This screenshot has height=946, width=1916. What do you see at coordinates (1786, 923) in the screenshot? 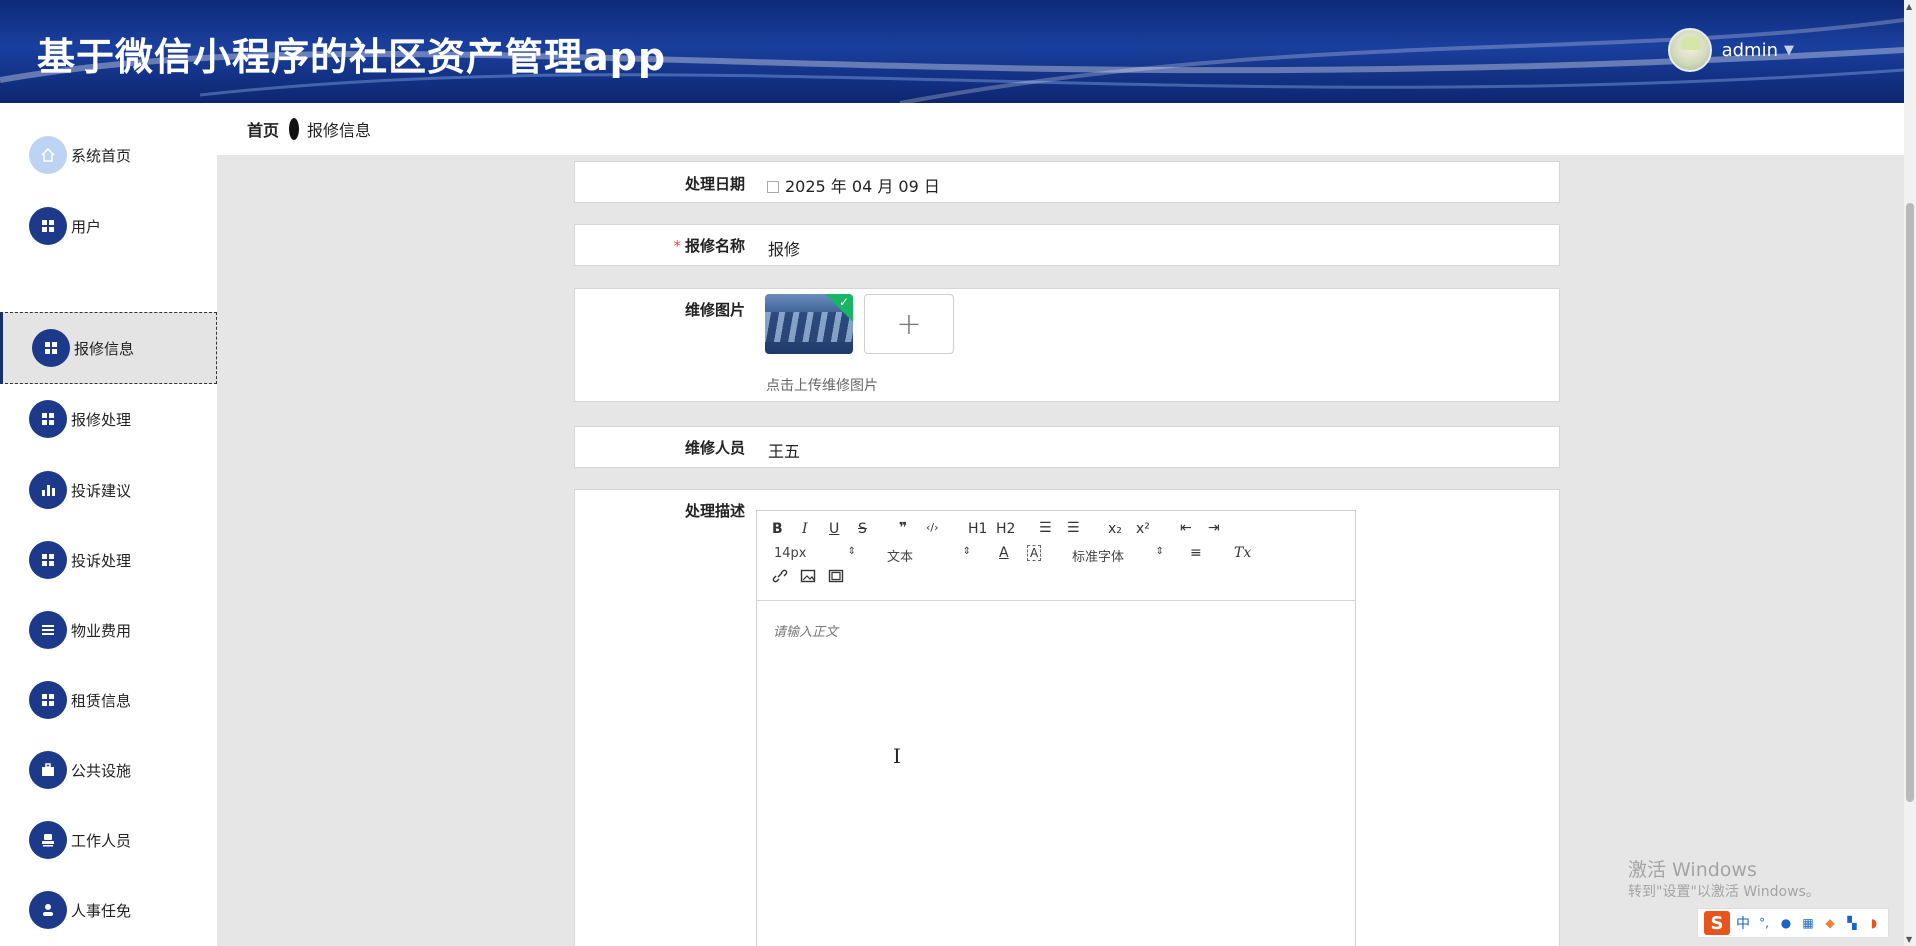
I see `microphone-icon: ●` at bounding box center [1786, 923].